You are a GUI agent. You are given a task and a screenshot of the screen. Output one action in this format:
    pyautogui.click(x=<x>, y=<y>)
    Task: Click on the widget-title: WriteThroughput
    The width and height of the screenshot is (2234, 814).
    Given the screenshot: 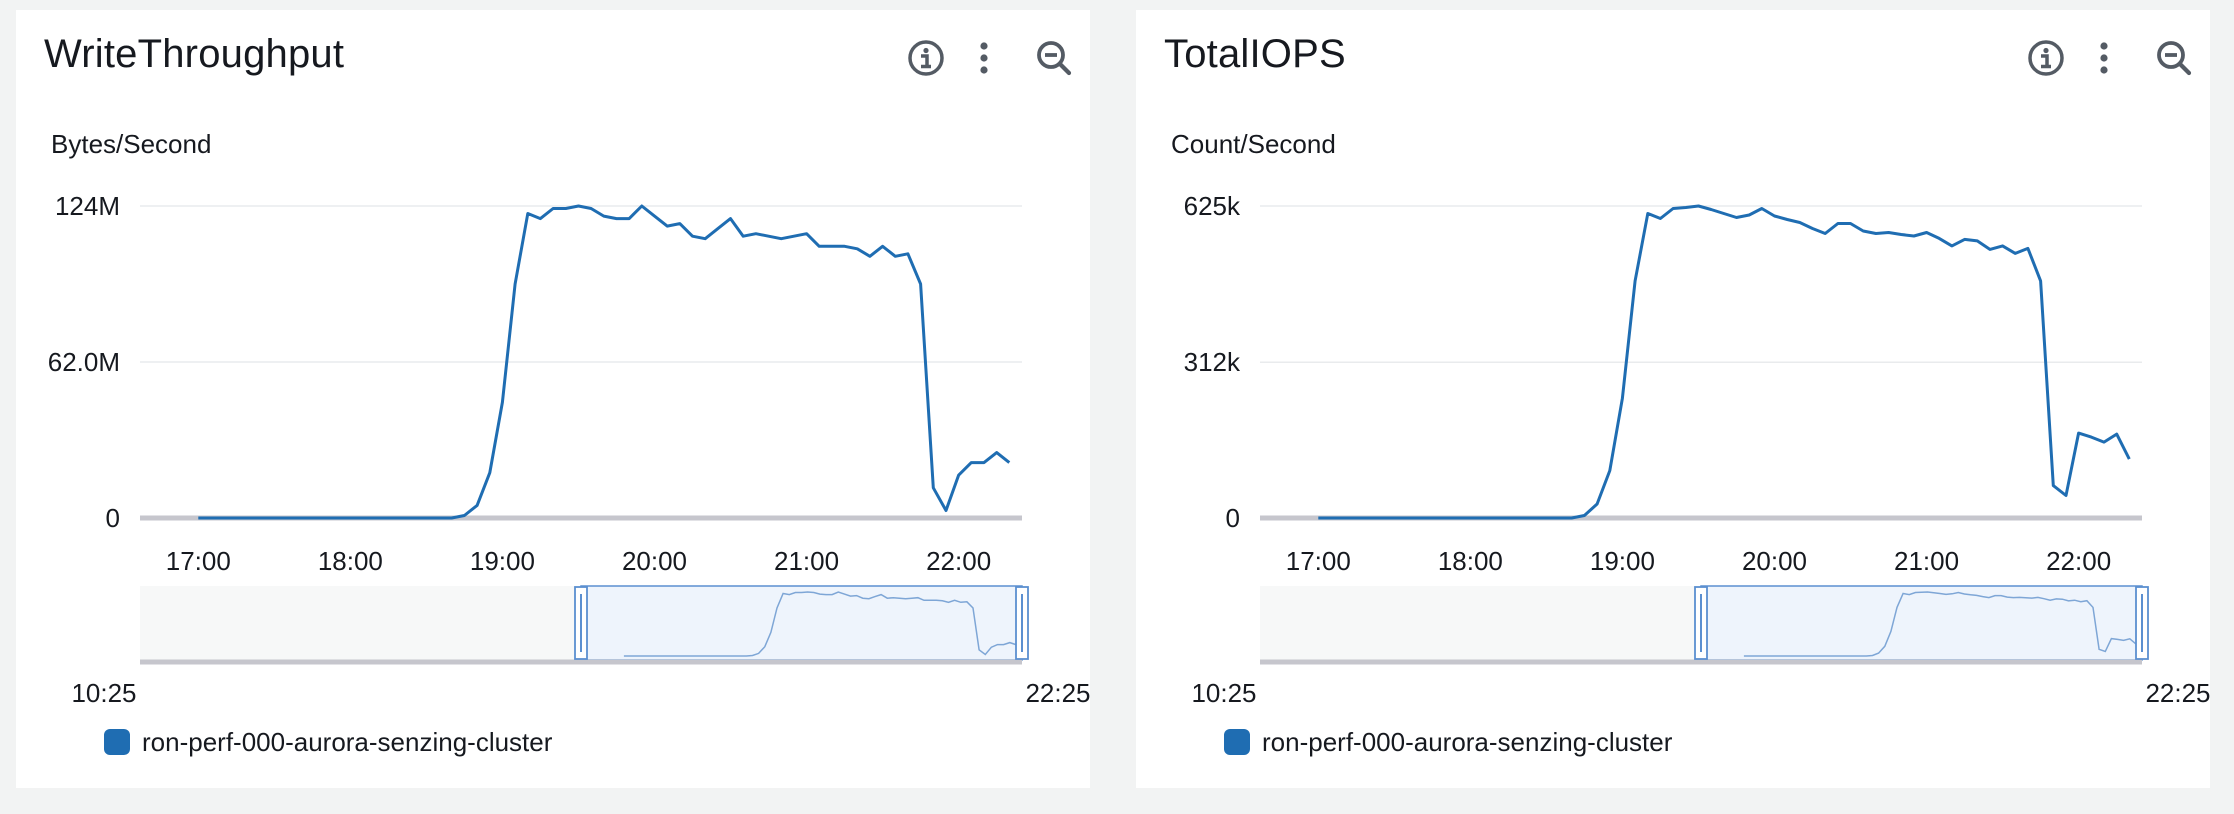 What is the action you would take?
    pyautogui.click(x=194, y=54)
    